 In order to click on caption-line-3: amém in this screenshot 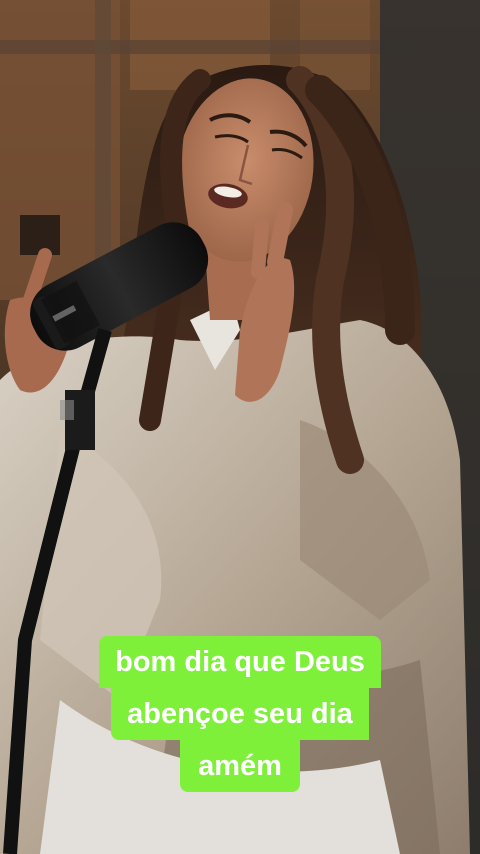, I will do `click(240, 766)`.